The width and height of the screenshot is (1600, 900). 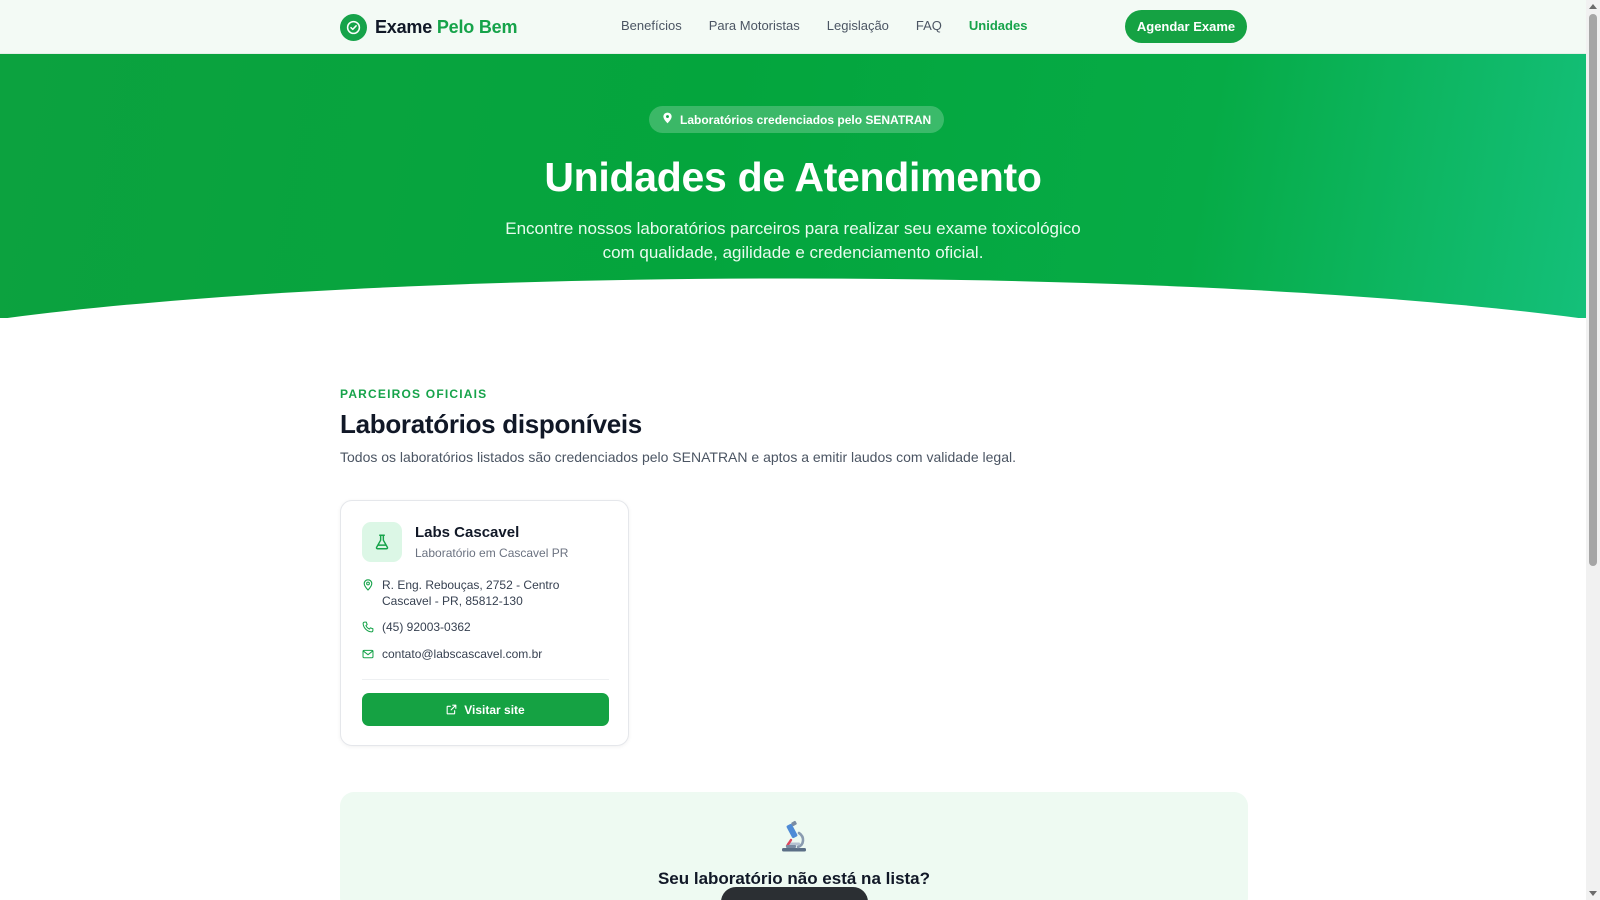 I want to click on logo-text: Exame Pelo Bem, so click(x=446, y=27).